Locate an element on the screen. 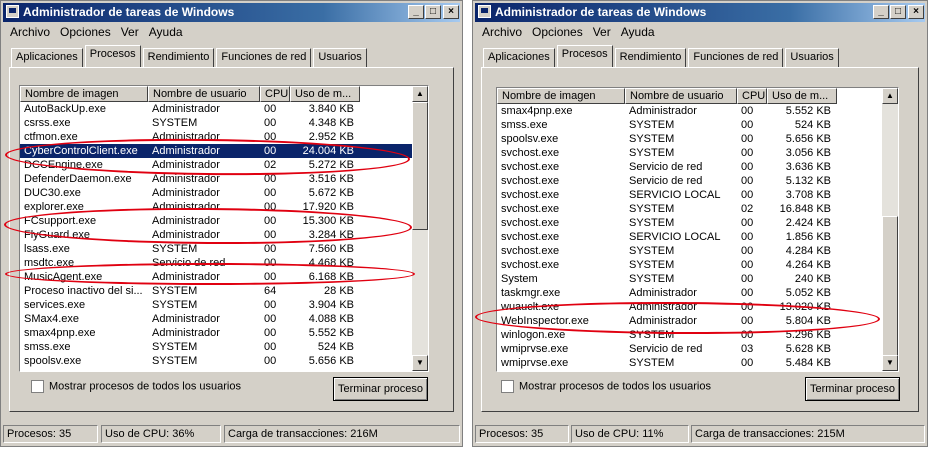  table-row: taskmgr.exe Administrador 00 5.052 KB is located at coordinates (689, 293).